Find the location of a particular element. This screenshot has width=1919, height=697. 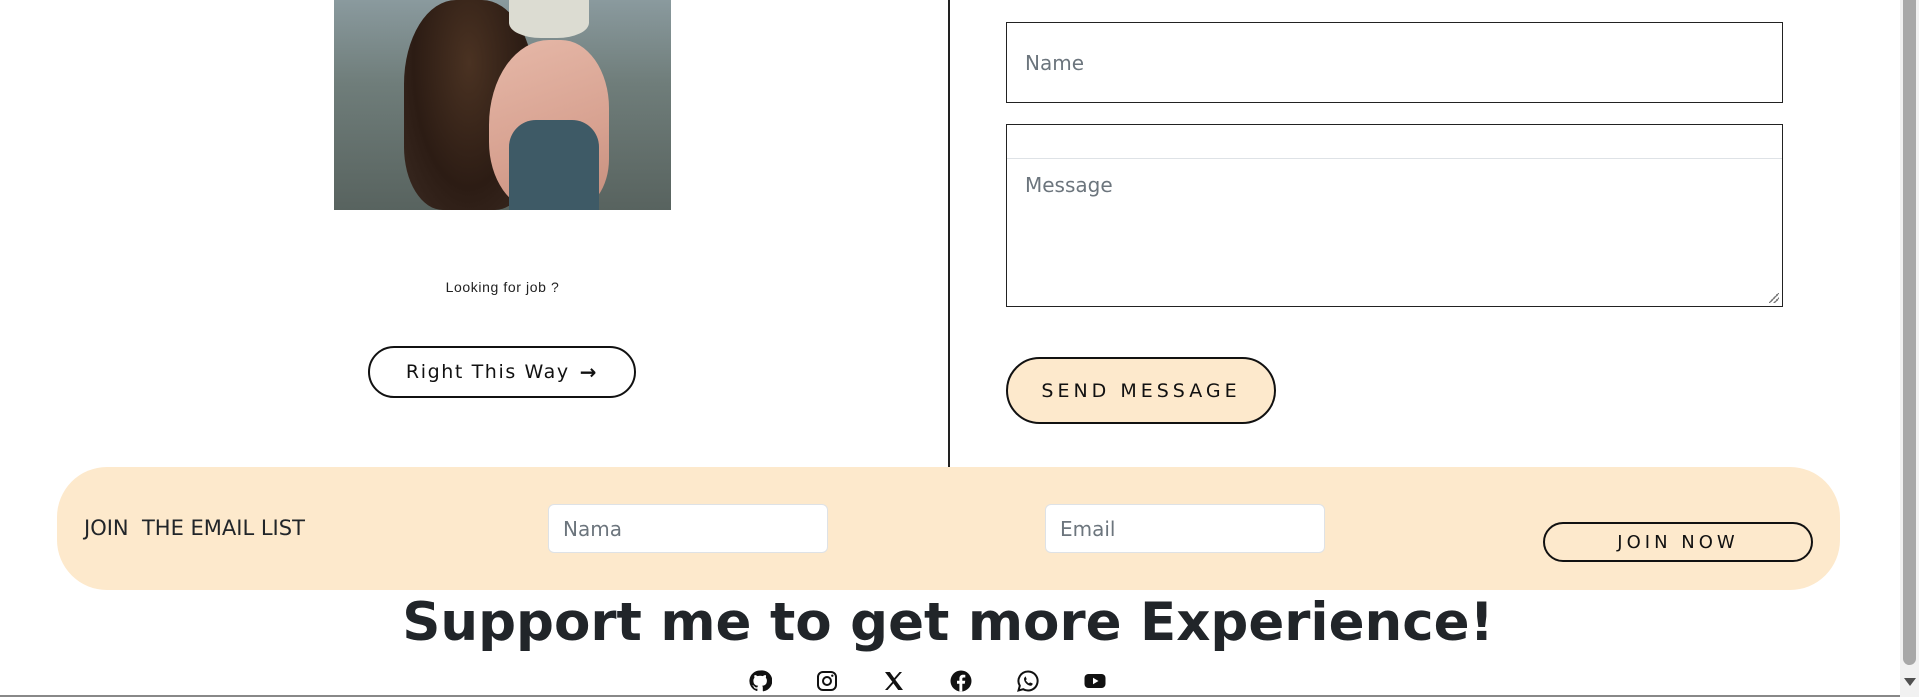

arrow-right-icon: → is located at coordinates (589, 372).